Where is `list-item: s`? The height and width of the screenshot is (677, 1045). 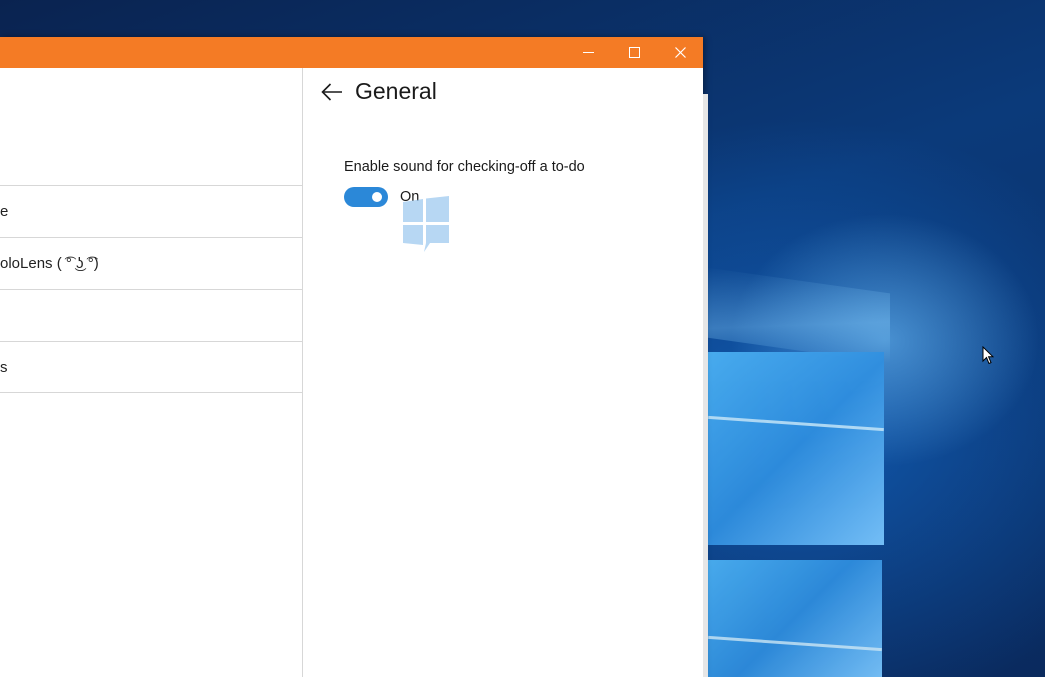 list-item: s is located at coordinates (151, 367).